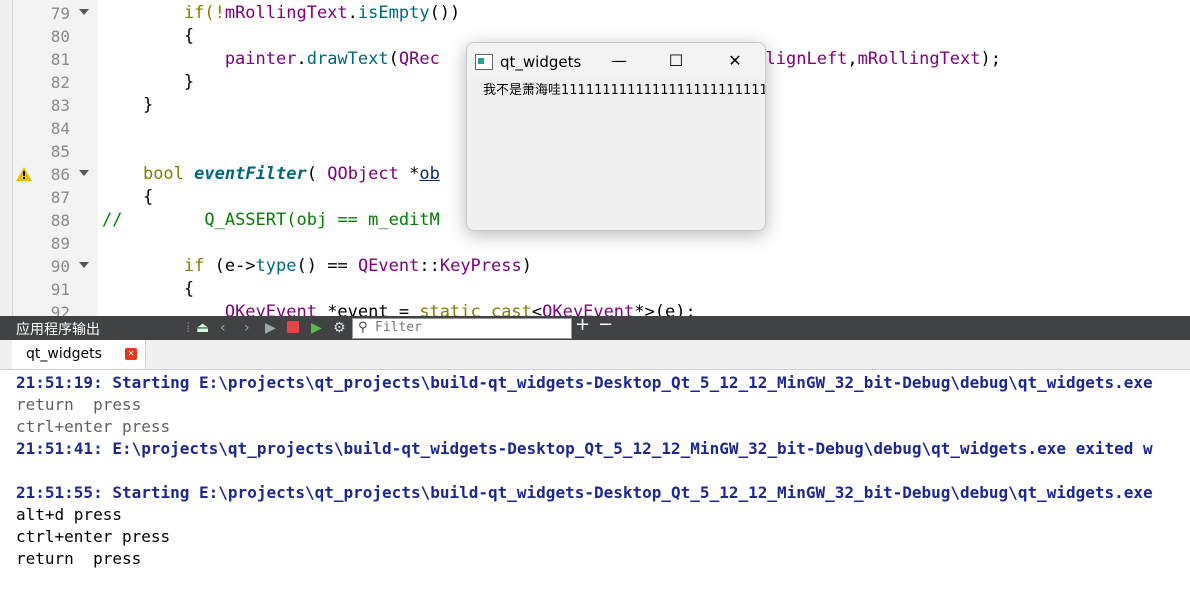 This screenshot has width=1190, height=595. Describe the element at coordinates (60, 82) in the screenshot. I see `line-number: 82` at that location.